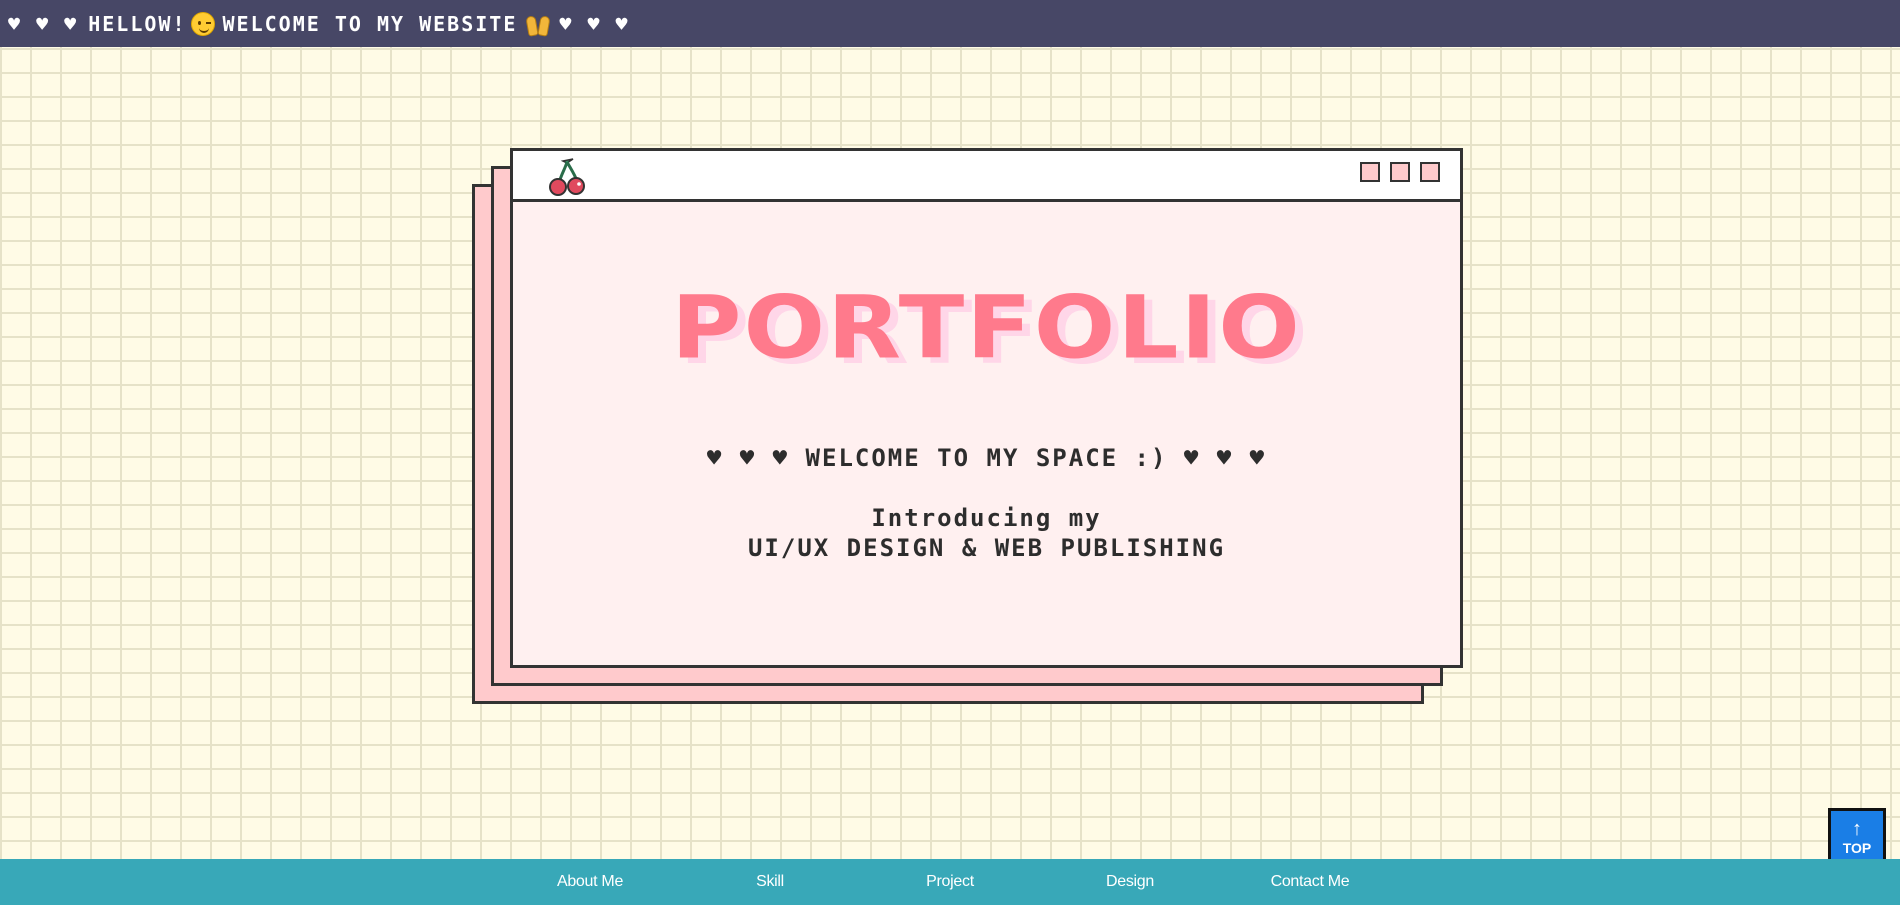  Describe the element at coordinates (986, 548) in the screenshot. I see `intro-line-2: UI/UX DESIGN & WEB PUBLISHING` at that location.